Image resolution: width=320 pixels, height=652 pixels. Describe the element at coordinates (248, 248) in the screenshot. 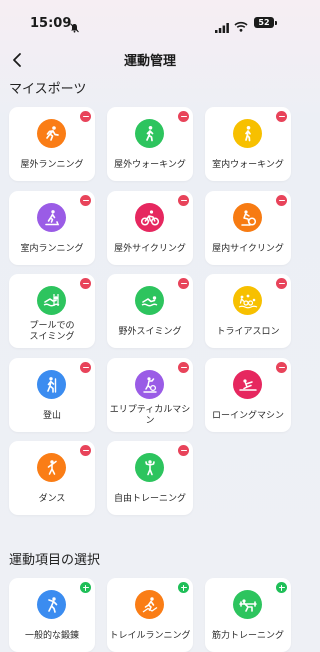

I see `sport-label: 屋内サイクリング` at that location.